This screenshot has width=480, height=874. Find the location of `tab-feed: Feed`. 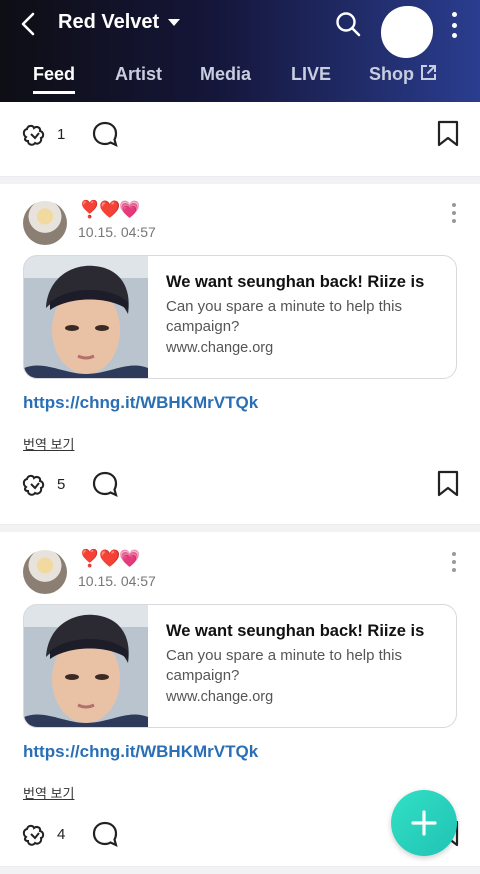

tab-feed: Feed is located at coordinates (54, 79).